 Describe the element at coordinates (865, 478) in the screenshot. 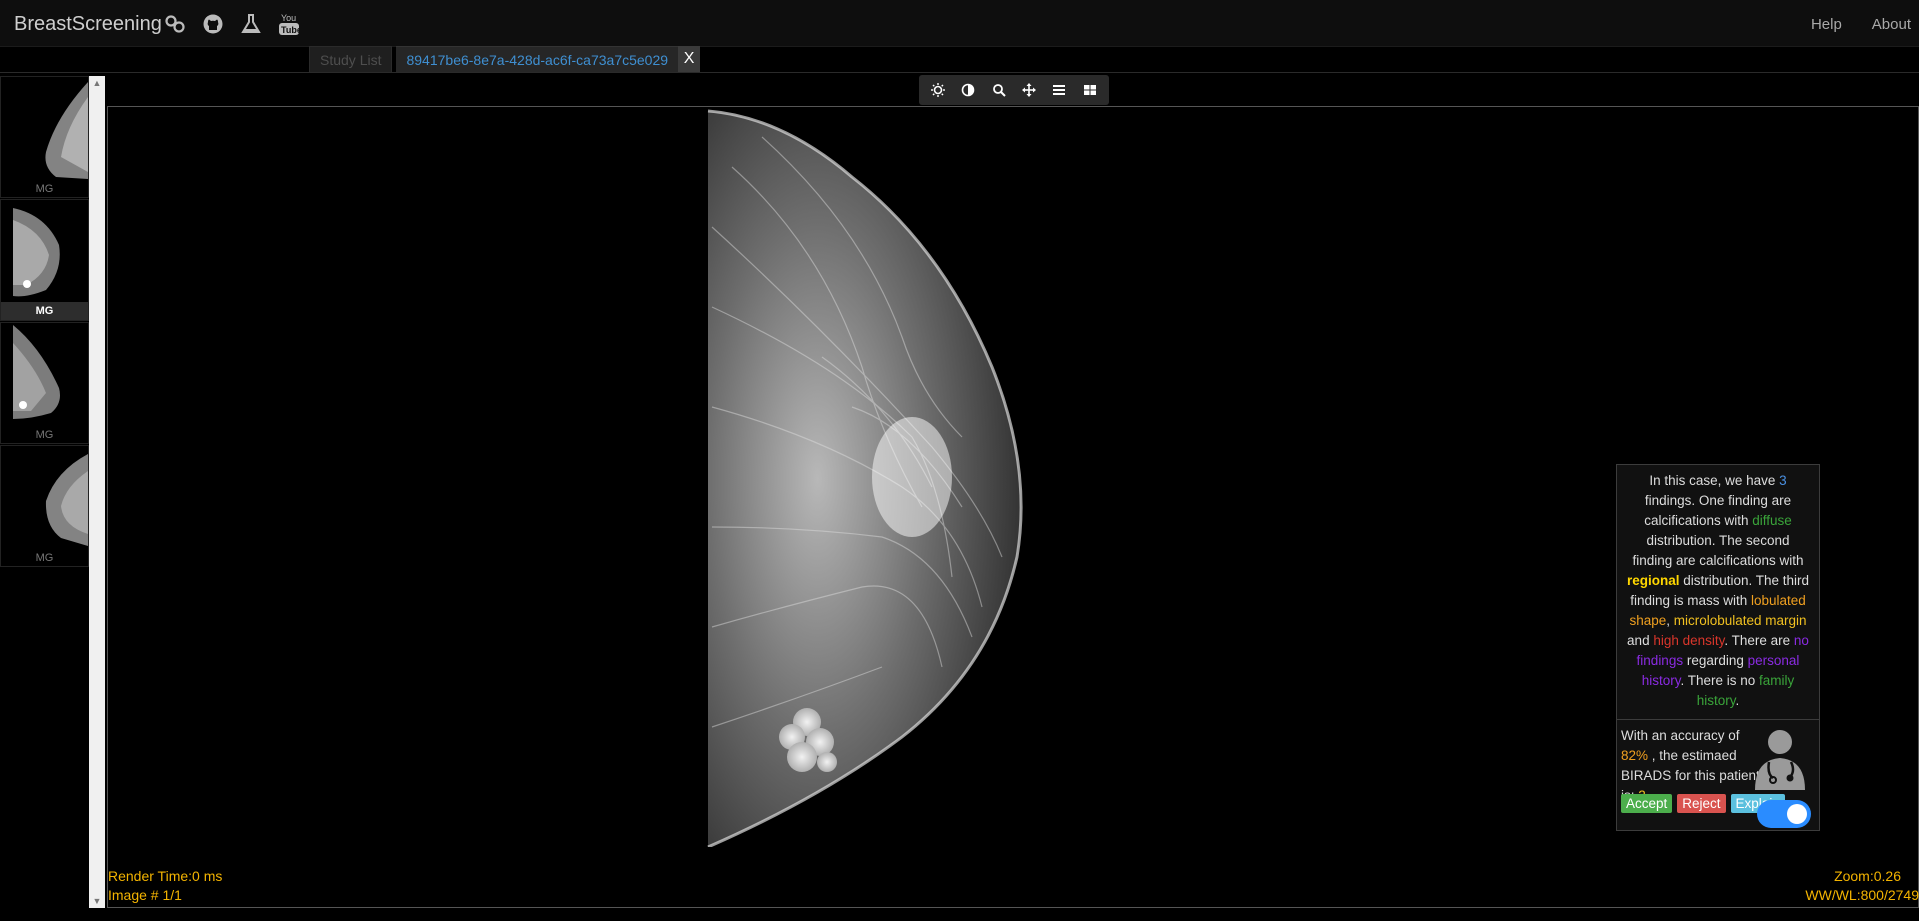

I see `mammogram-image` at that location.